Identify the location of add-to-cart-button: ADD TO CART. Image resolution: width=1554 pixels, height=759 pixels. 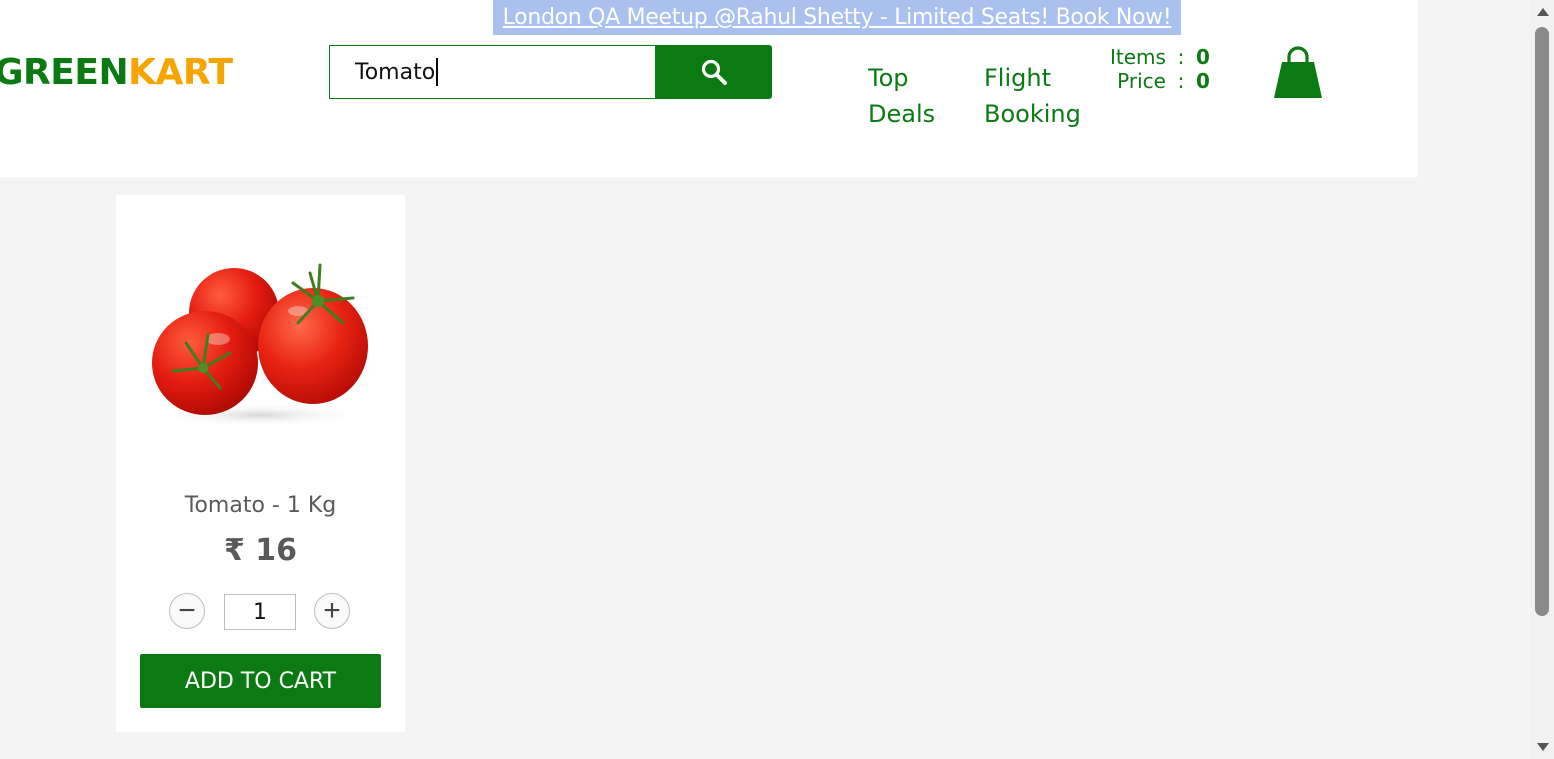
(260, 681).